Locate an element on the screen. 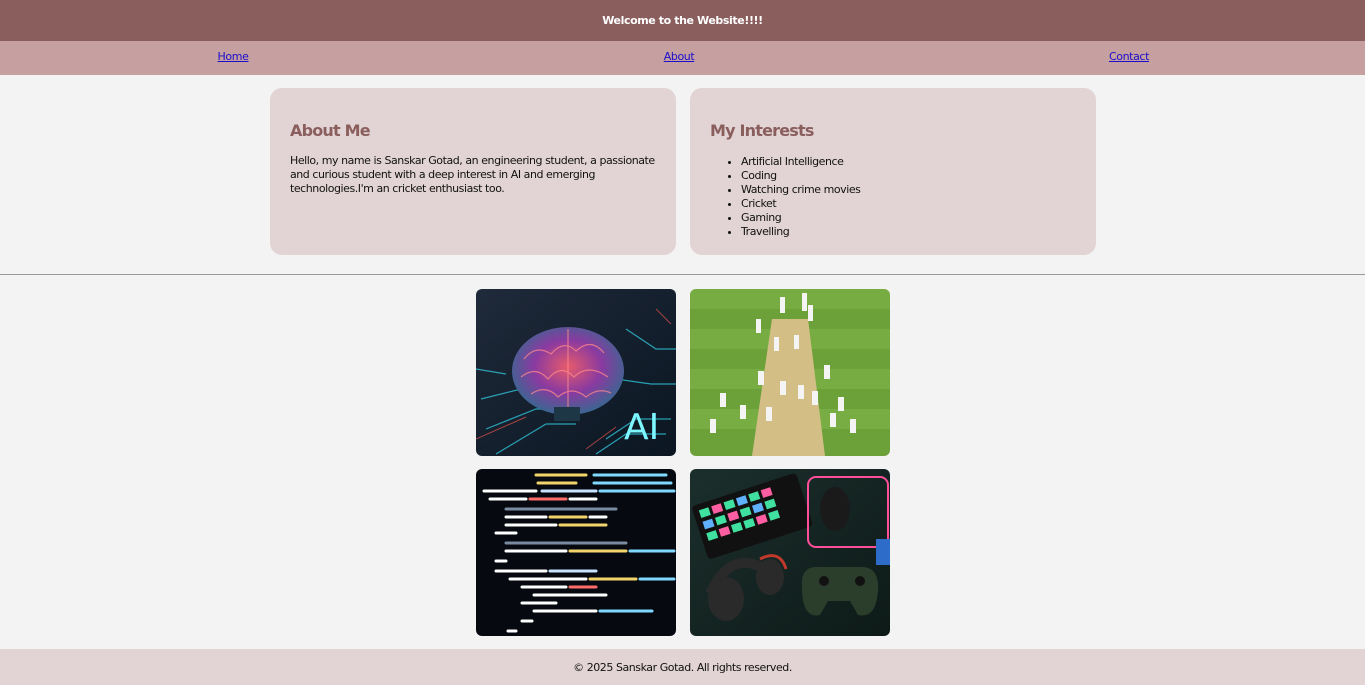 This screenshot has width=1365, height=685. interest-item: Artificial Intelligence is located at coordinates (908, 162).